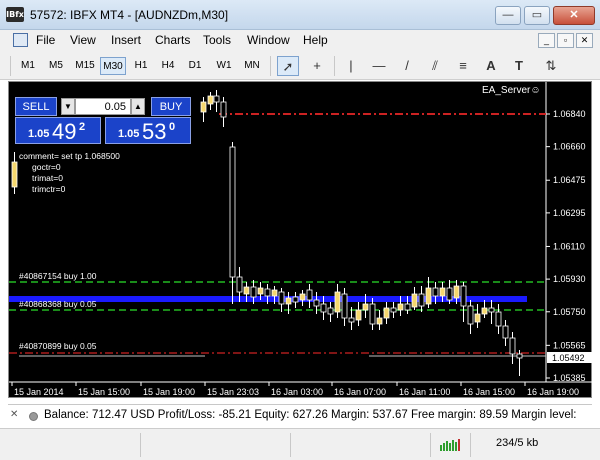 This screenshot has width=600, height=460. What do you see at coordinates (565, 40) in the screenshot?
I see `mdi-restore-button: ▫` at bounding box center [565, 40].